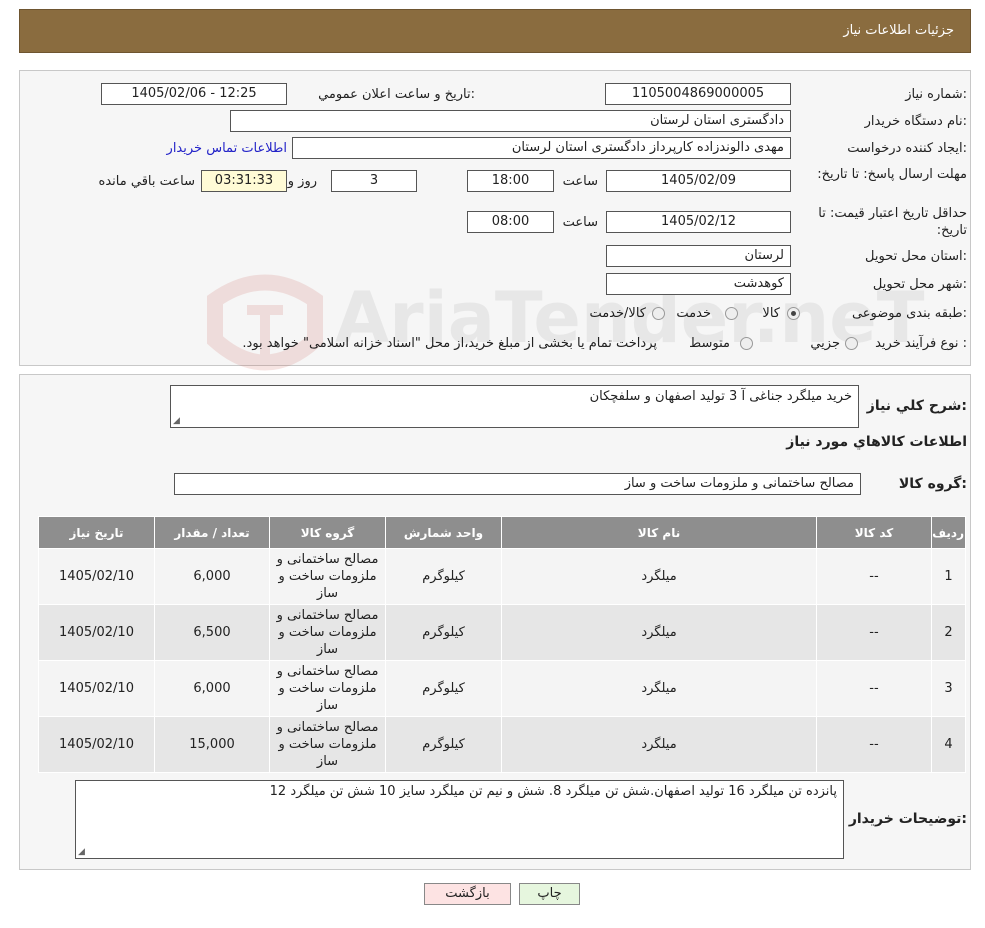 The image size is (985, 928). What do you see at coordinates (698, 94) in the screenshot?
I see `need-number-field: 1105004869000005` at bounding box center [698, 94].